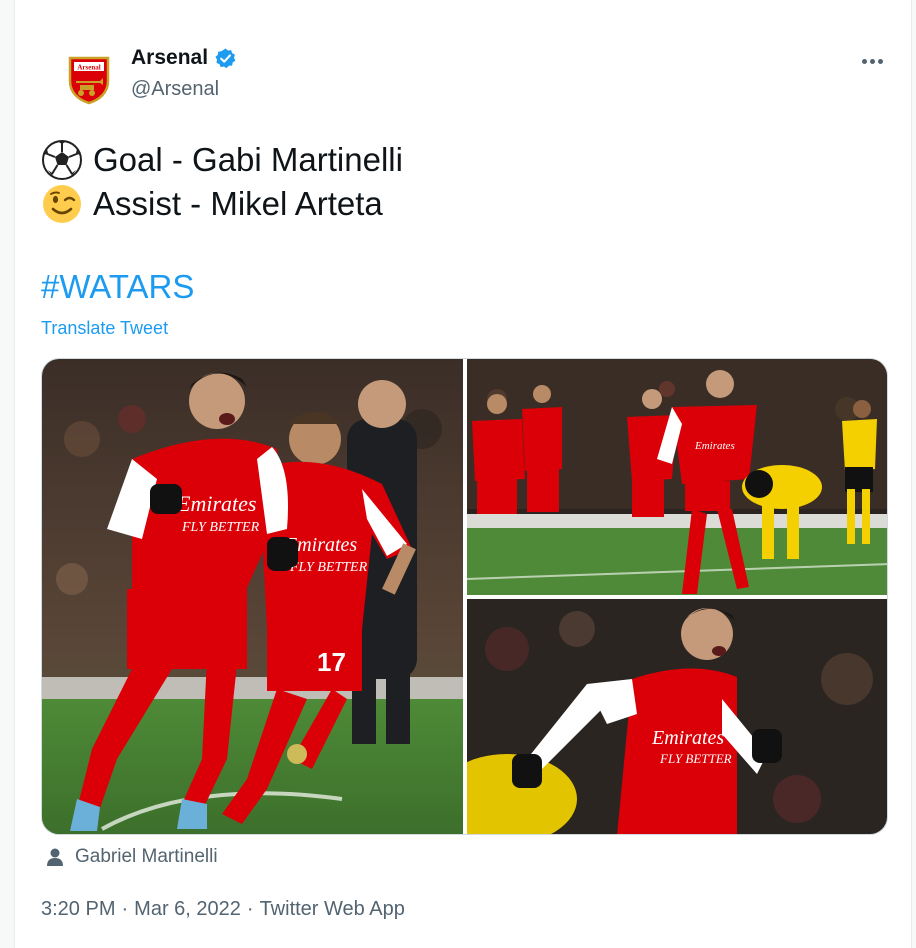 This screenshot has width=916, height=948. What do you see at coordinates (146, 856) in the screenshot?
I see `tagged-user-name: Gabriel Martinelli` at bounding box center [146, 856].